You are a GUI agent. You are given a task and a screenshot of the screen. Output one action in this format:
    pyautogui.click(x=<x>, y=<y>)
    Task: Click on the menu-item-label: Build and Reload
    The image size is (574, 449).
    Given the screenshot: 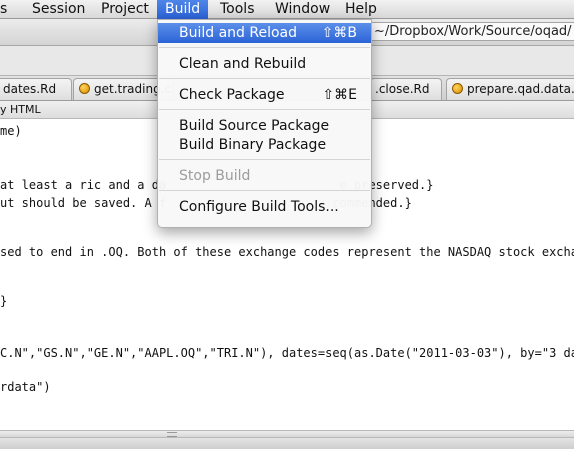 What is the action you would take?
    pyautogui.click(x=238, y=33)
    